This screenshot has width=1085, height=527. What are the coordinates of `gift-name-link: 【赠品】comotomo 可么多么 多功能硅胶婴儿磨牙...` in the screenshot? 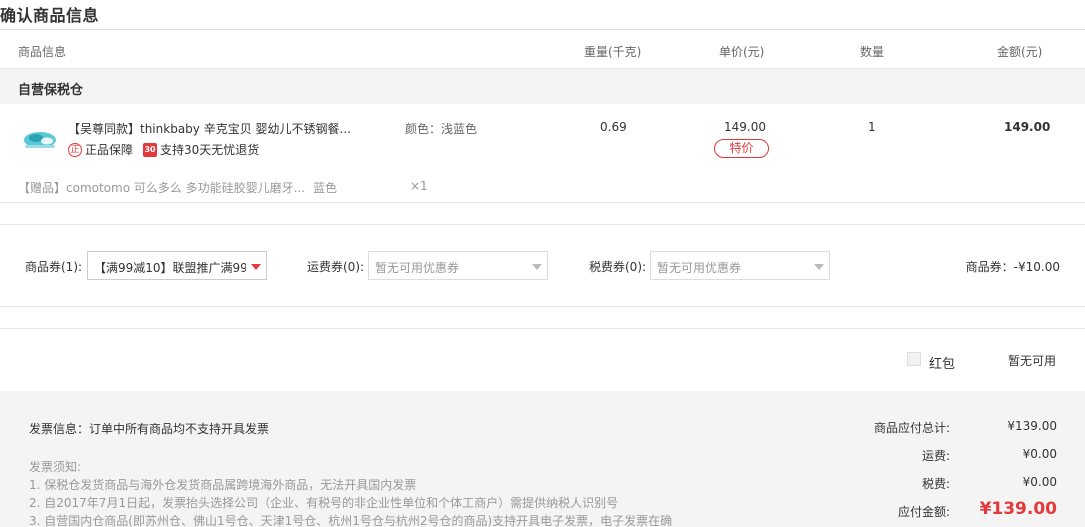 It's located at (161, 187).